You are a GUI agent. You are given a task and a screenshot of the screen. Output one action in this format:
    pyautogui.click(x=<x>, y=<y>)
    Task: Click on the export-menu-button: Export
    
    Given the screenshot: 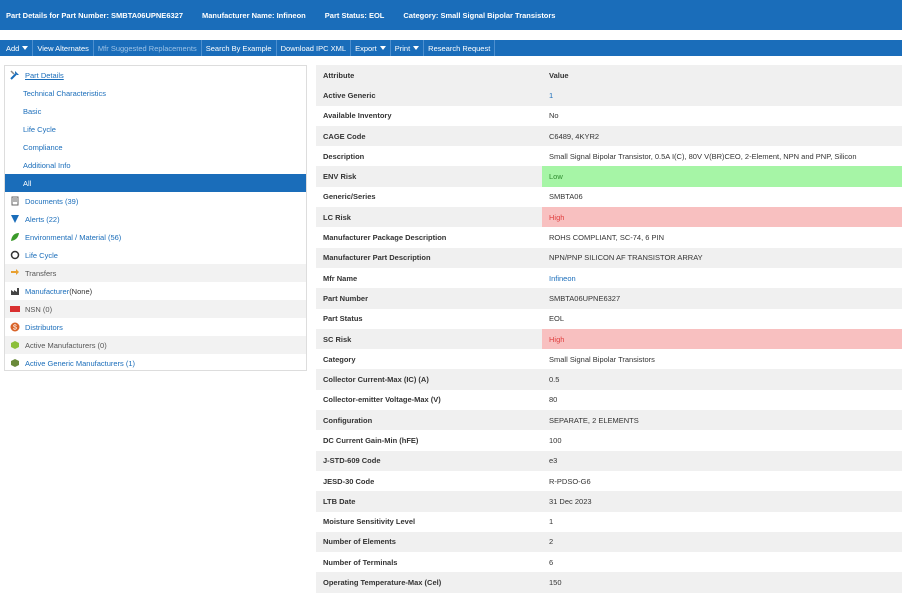 What is the action you would take?
    pyautogui.click(x=371, y=48)
    